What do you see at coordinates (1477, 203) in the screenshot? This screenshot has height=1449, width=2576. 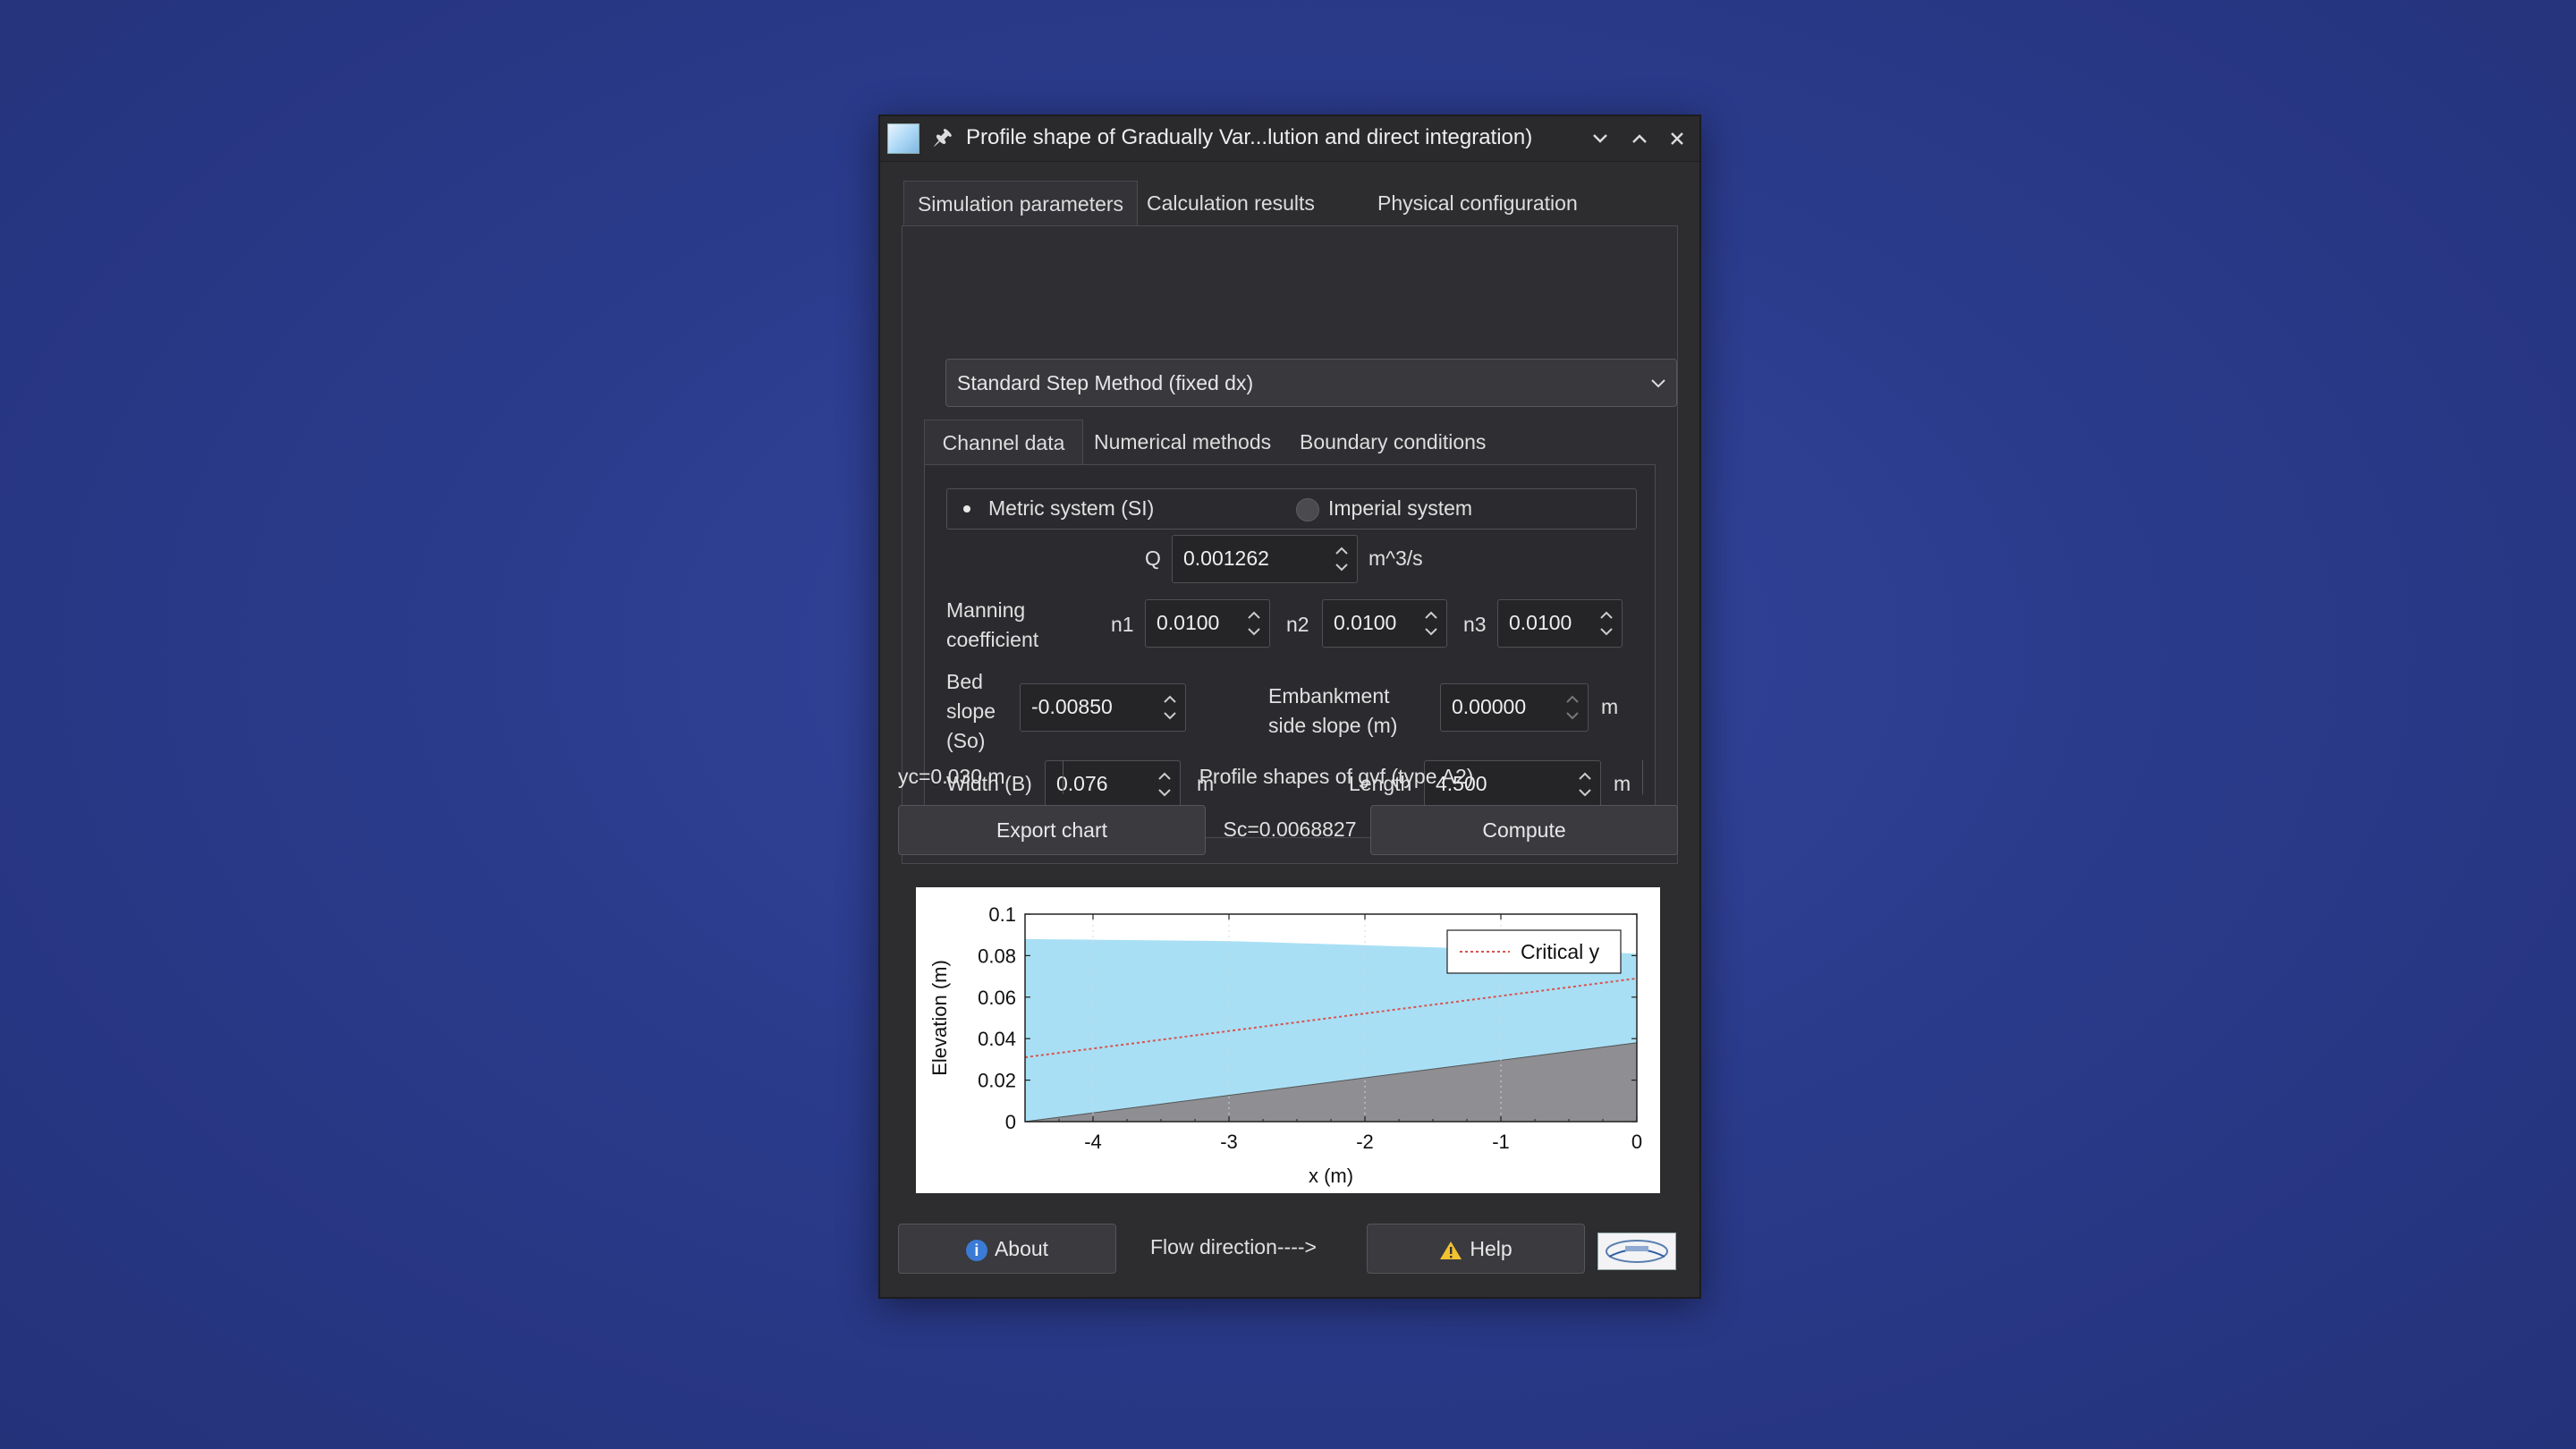 I see `tab-physical-configuration: Physical configuration` at bounding box center [1477, 203].